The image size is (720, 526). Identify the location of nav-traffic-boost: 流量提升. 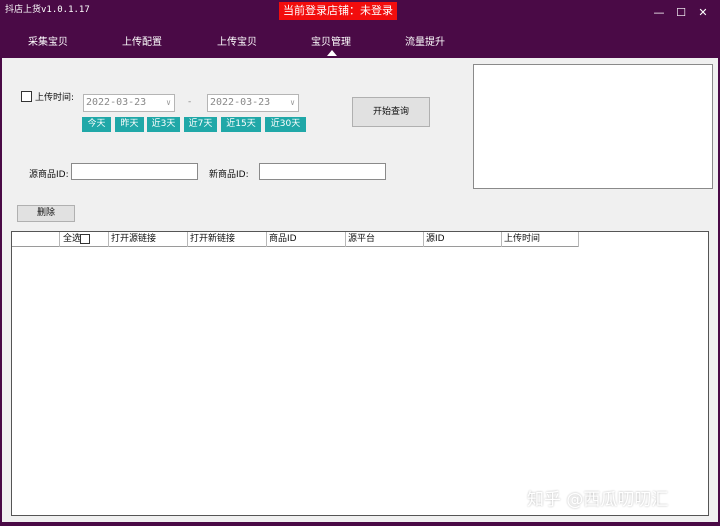
(425, 40).